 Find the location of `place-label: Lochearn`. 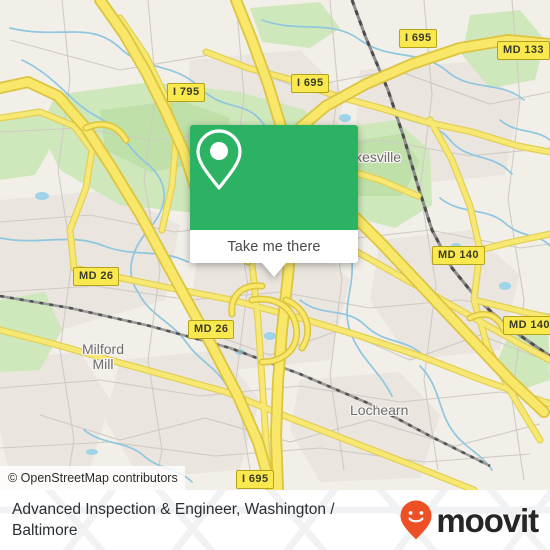

place-label: Lochearn is located at coordinates (379, 410).